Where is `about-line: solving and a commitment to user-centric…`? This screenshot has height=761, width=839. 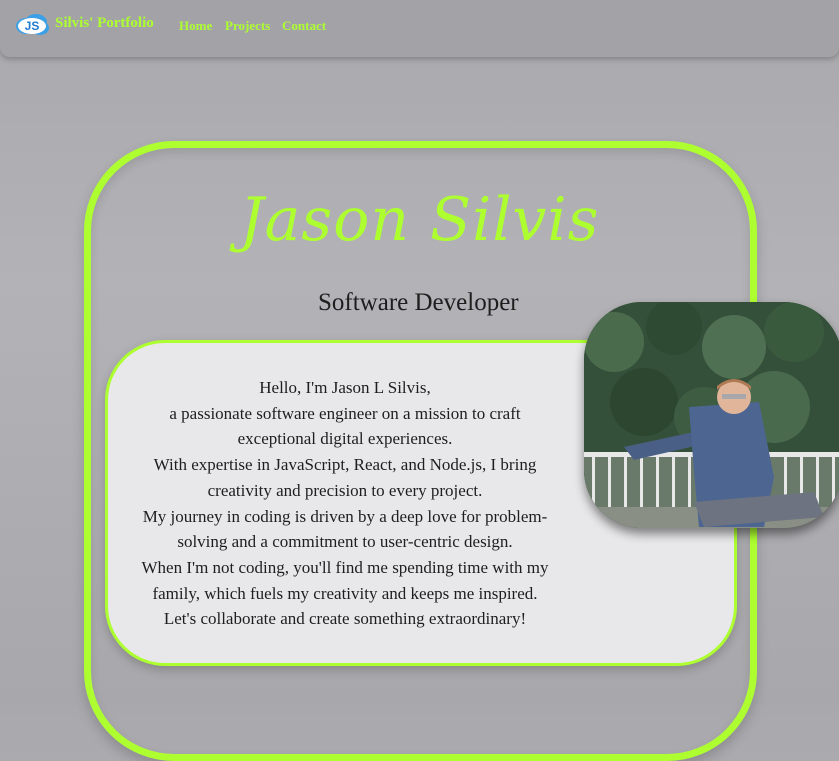
about-line: solving and a commitment to user-centric… is located at coordinates (345, 542).